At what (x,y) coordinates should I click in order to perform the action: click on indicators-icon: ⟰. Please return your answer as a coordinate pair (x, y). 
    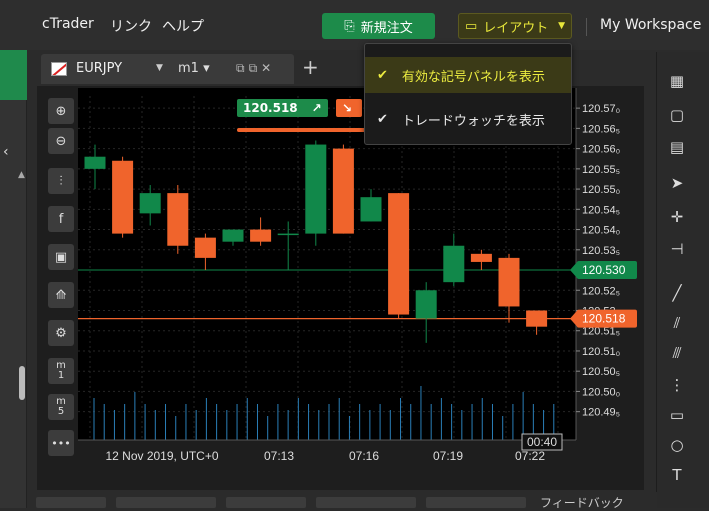
    Looking at the image, I should click on (61, 295).